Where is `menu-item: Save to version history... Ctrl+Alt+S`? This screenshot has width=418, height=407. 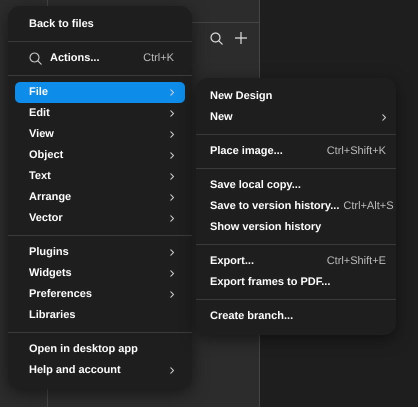 menu-item: Save to version history... Ctrl+Alt+S is located at coordinates (296, 206).